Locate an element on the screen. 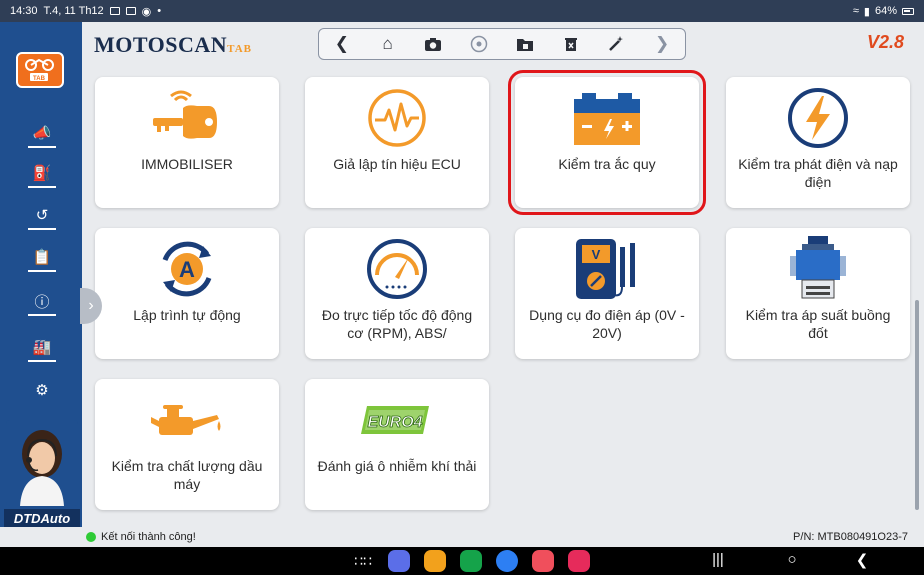  camera-icon is located at coordinates (433, 44).